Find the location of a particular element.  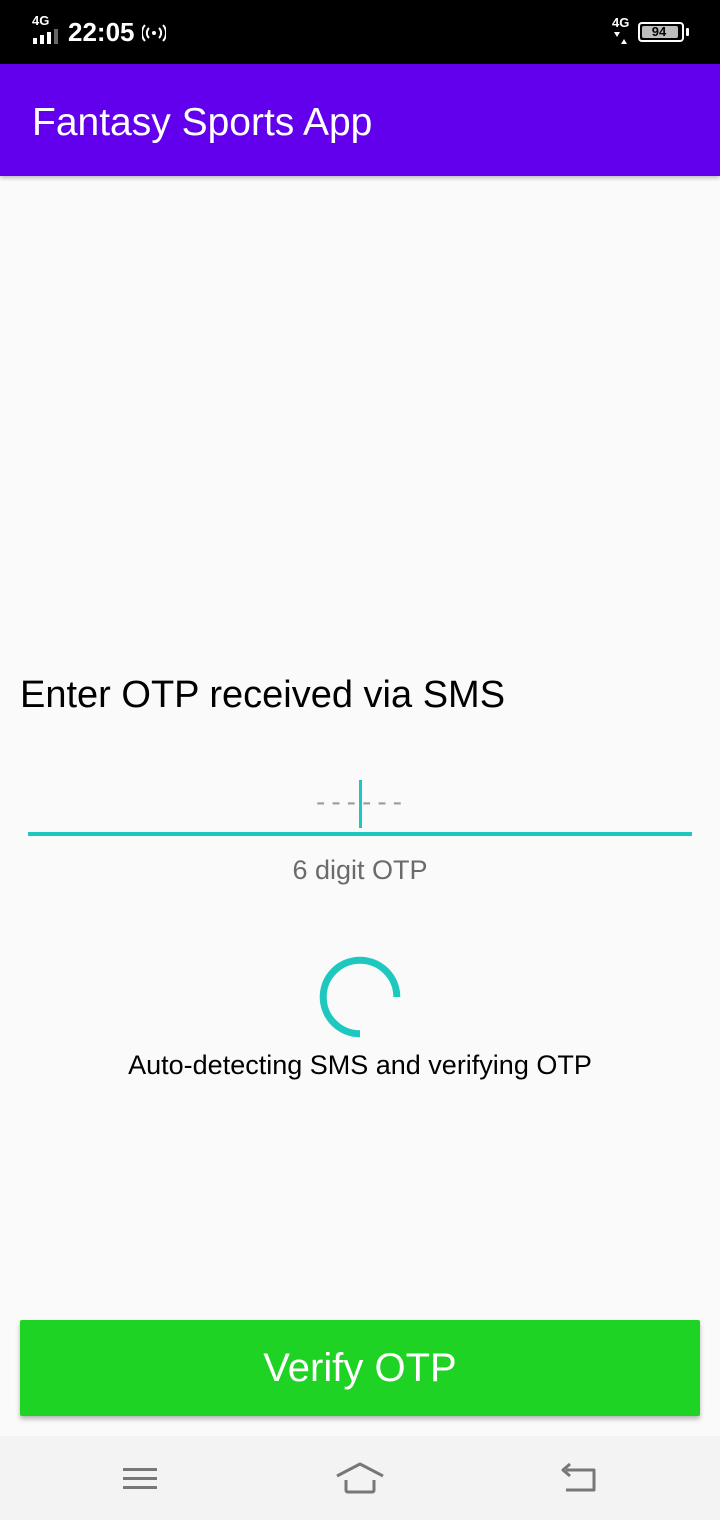

signal-icon is located at coordinates (45, 36).